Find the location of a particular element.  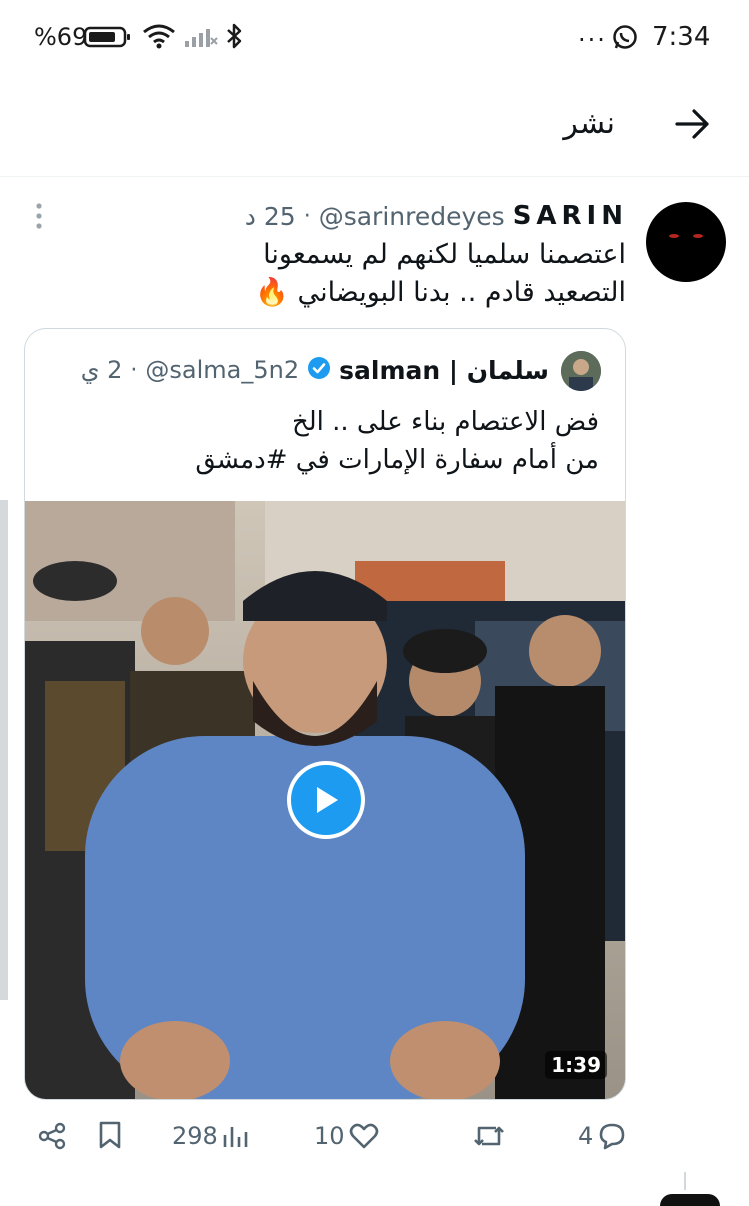

next-avatar-peek is located at coordinates (690, 1200).